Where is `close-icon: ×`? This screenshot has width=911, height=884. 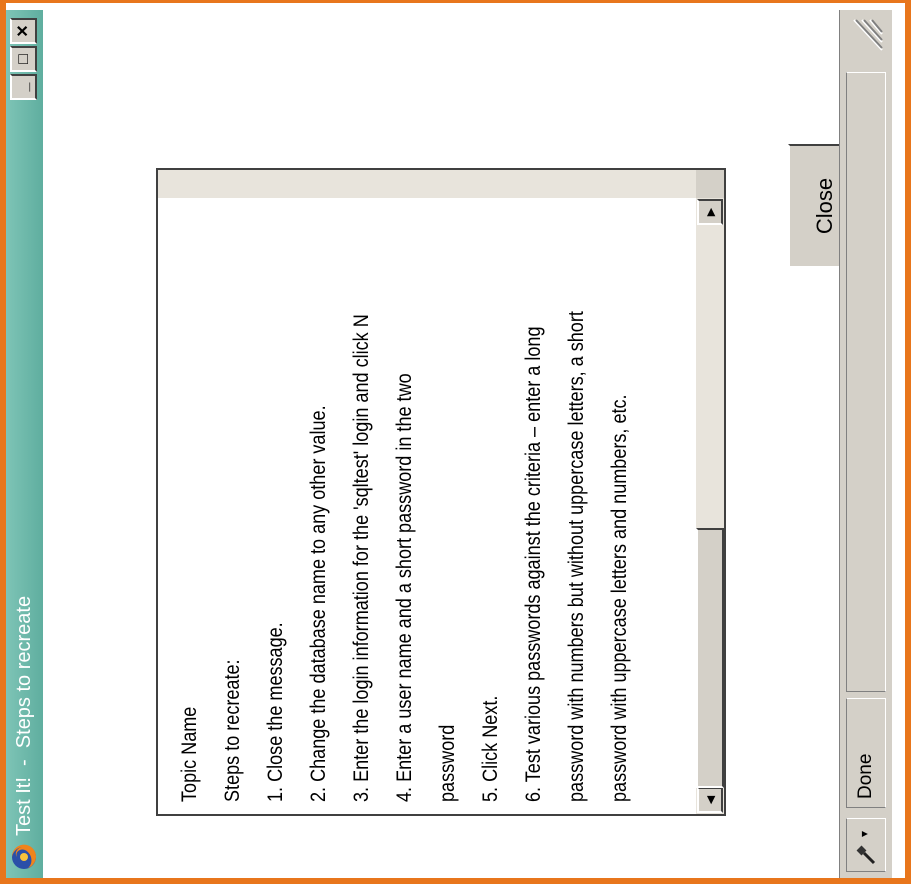
close-icon: × is located at coordinates (23, 31).